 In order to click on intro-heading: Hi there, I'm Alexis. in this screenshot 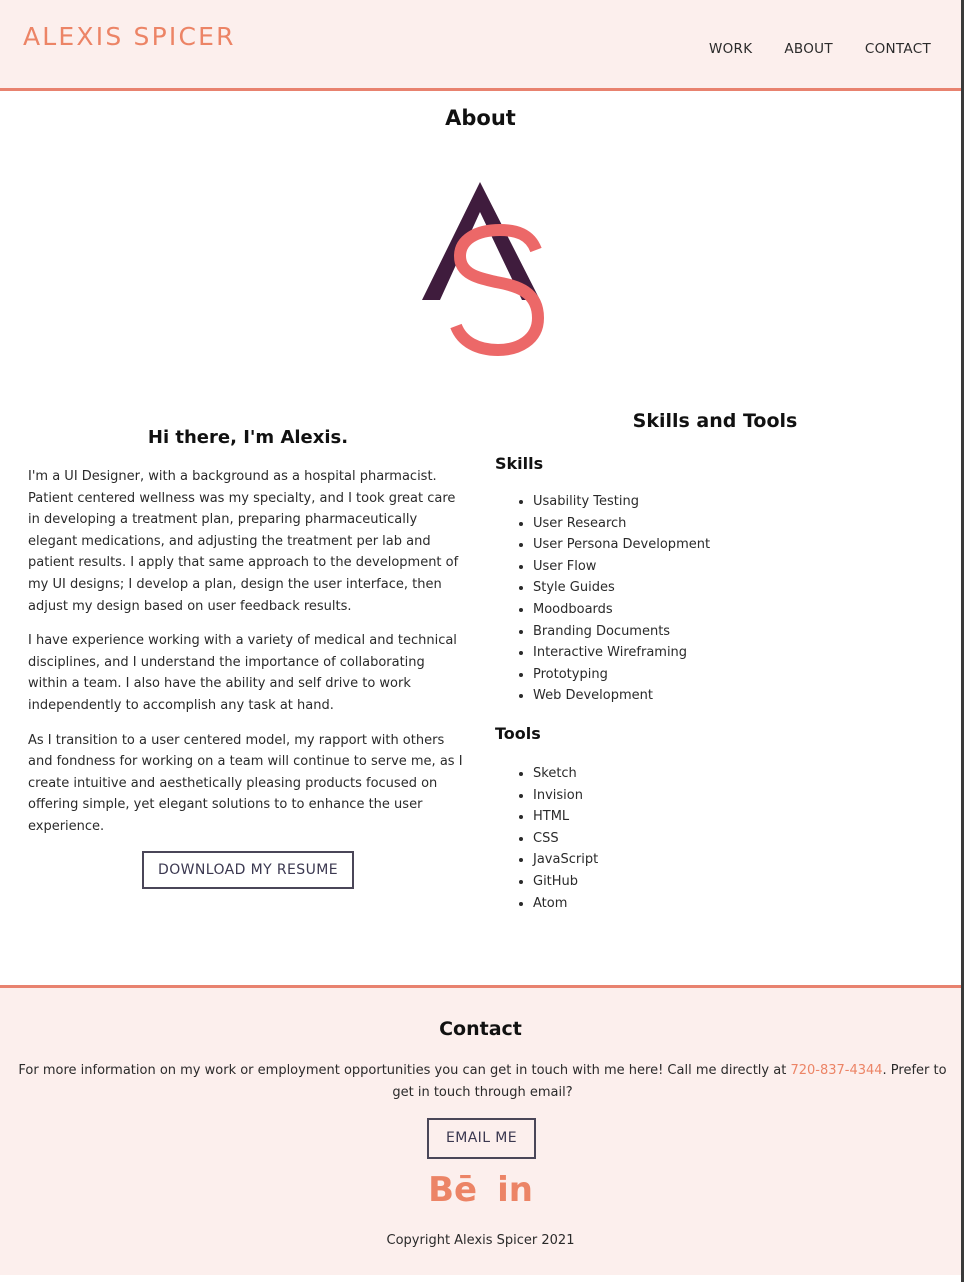, I will do `click(248, 437)`.